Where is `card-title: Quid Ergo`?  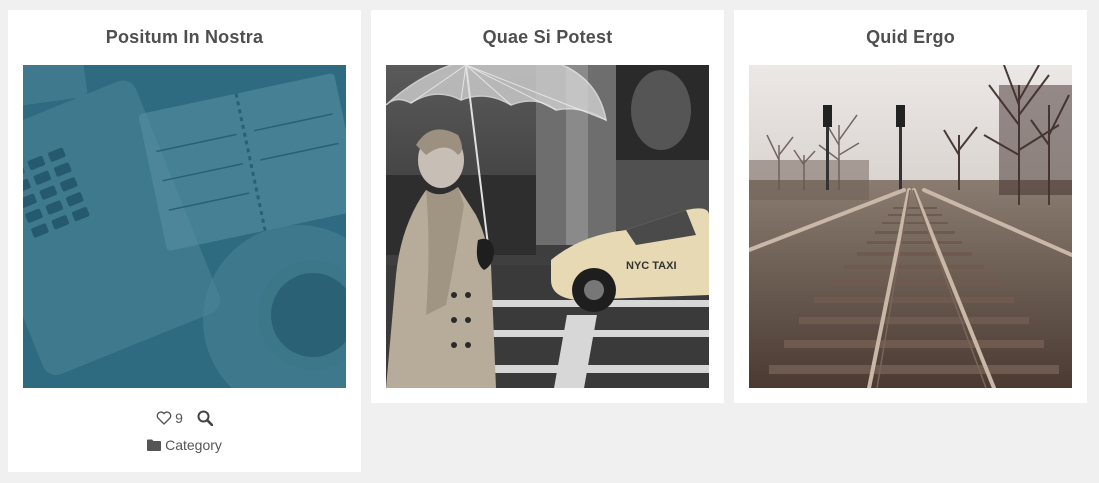
card-title: Quid Ergo is located at coordinates (910, 37).